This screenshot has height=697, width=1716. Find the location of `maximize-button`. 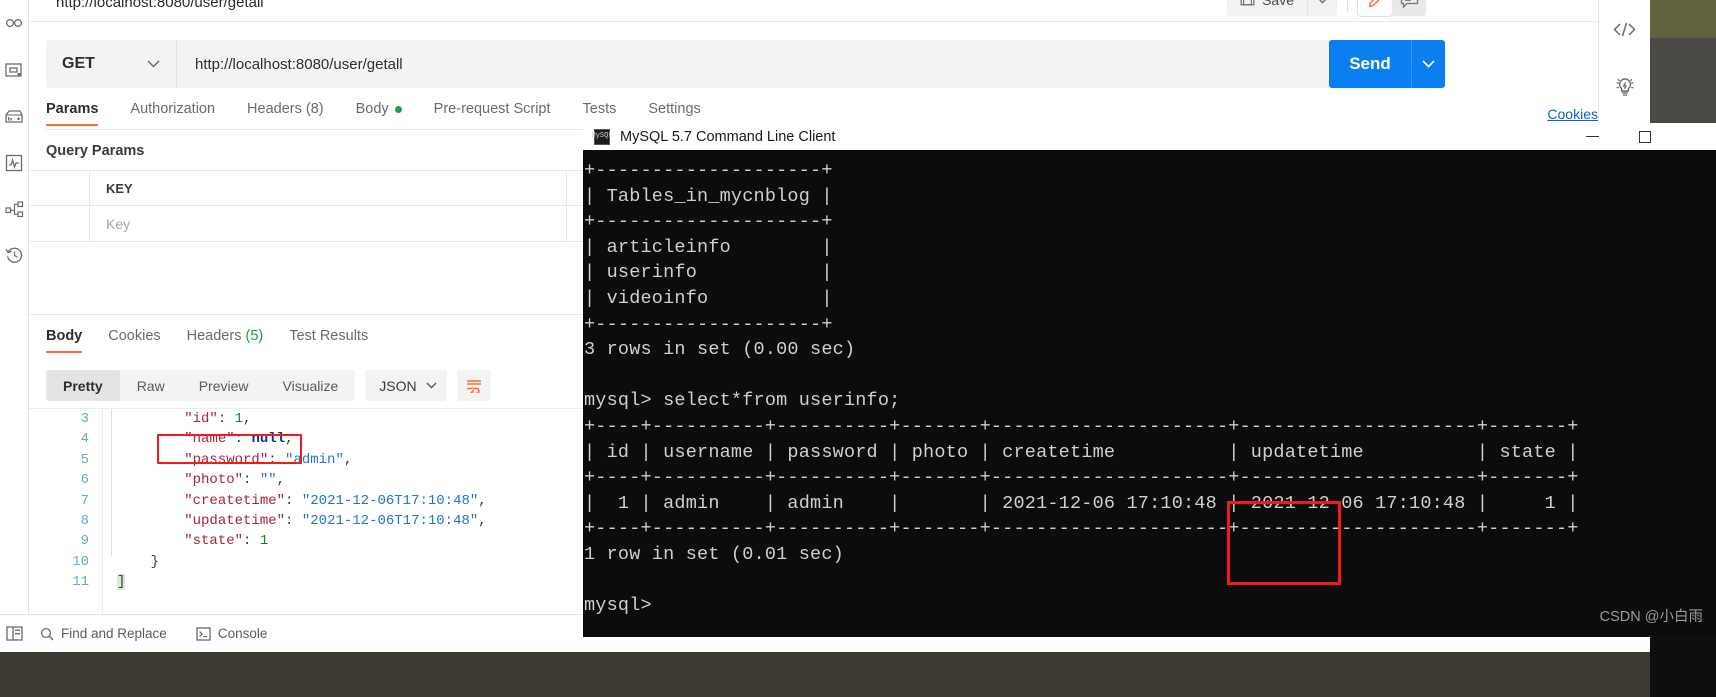

maximize-button is located at coordinates (1645, 136).